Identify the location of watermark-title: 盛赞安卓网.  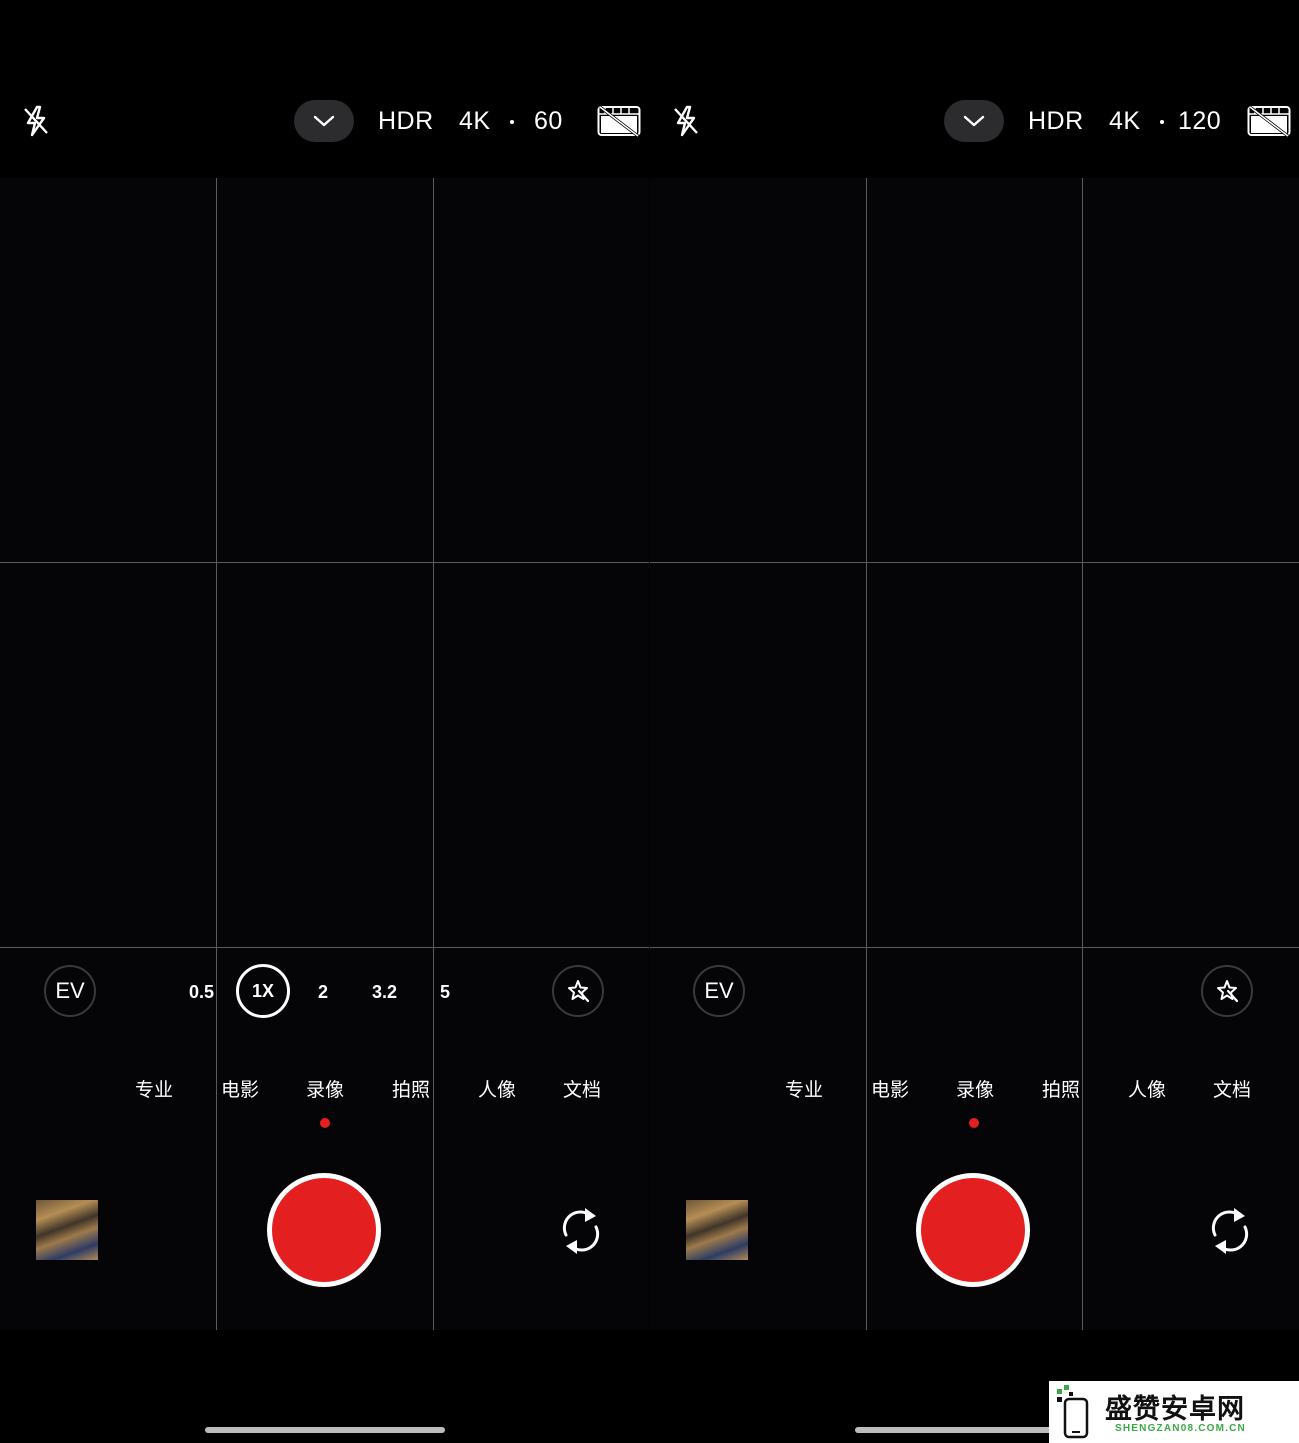
(1175, 1409).